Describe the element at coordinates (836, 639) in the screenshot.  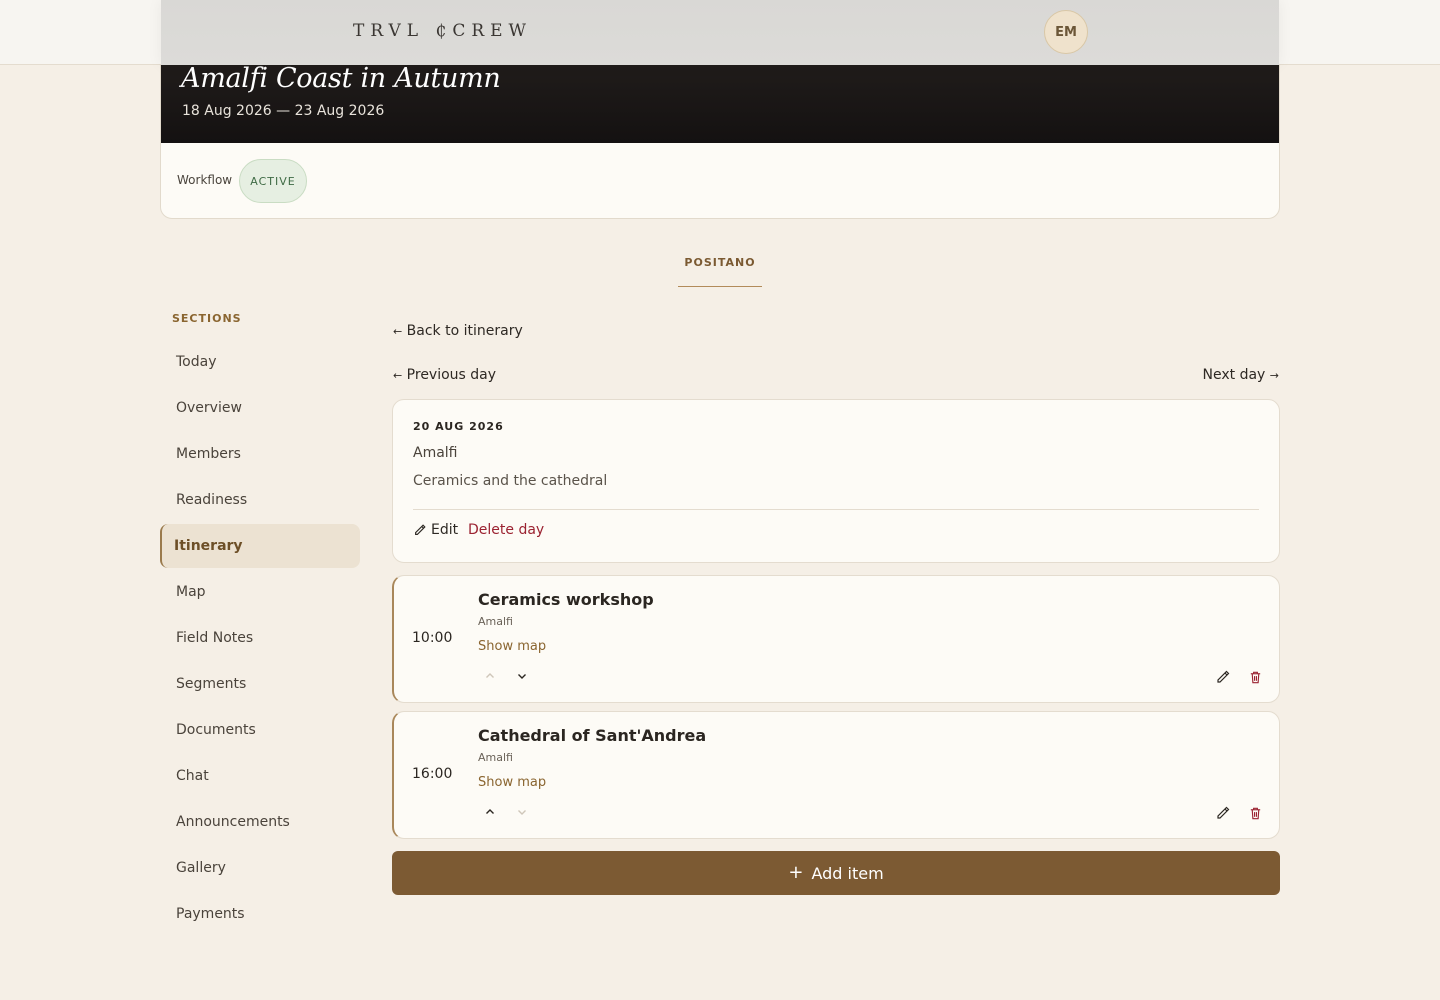
I see `itinerary-item: 10:00 Ceramics workshop Amalfi Show map` at that location.